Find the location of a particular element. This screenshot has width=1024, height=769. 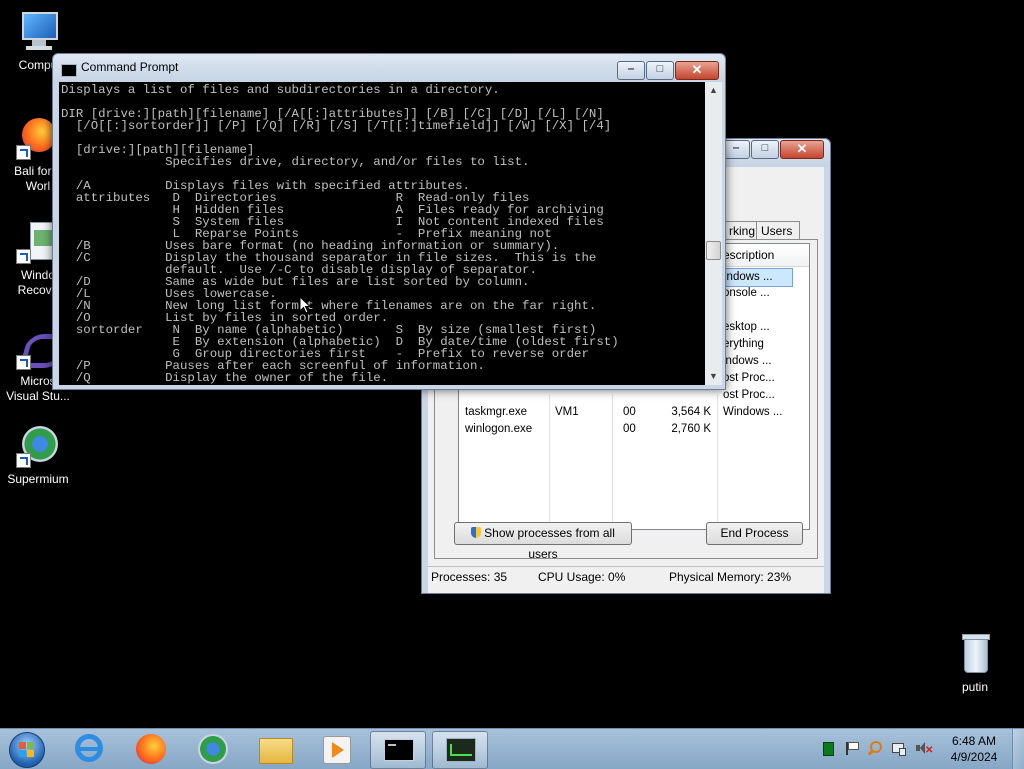

taskbar-firefox is located at coordinates (151, 749).